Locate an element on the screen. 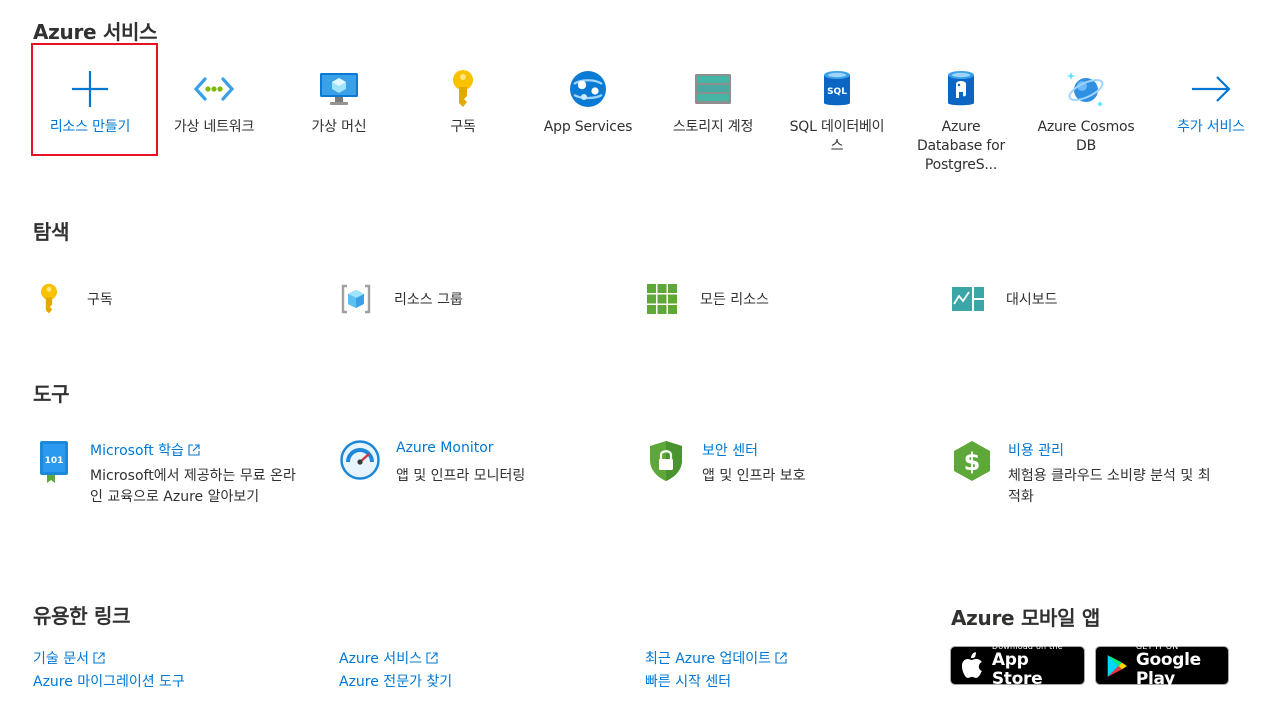  app-services-icon is located at coordinates (588, 89).